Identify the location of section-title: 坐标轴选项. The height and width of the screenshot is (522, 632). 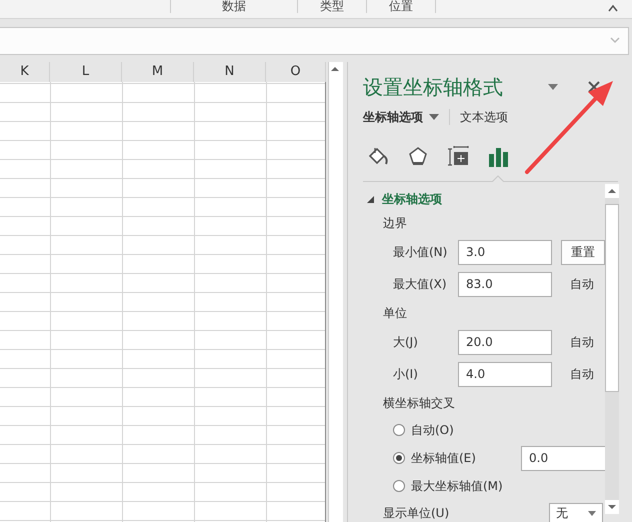
(412, 199).